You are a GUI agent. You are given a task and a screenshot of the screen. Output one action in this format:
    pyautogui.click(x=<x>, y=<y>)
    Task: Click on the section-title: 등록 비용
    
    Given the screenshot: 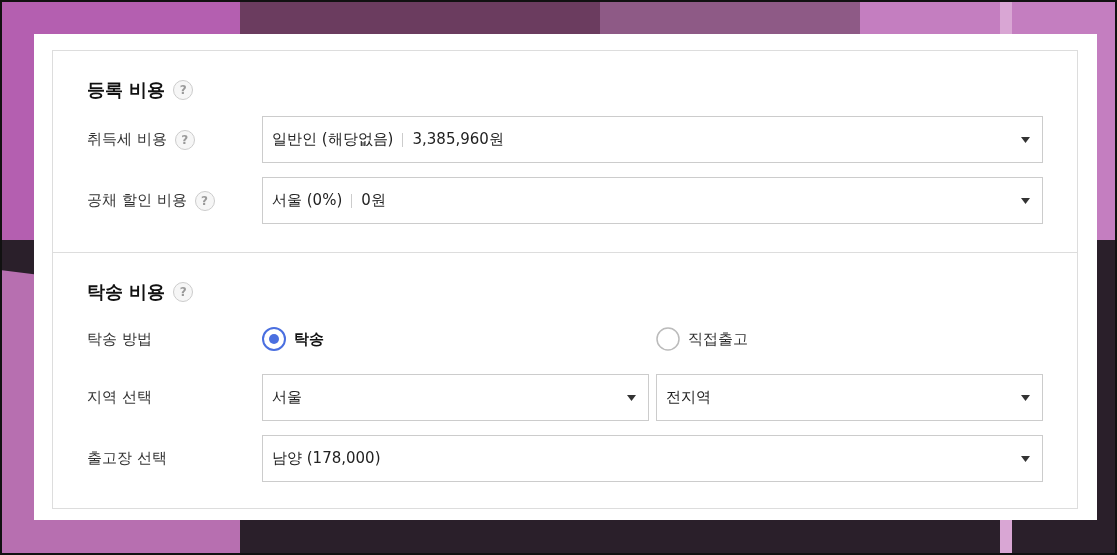 What is the action you would take?
    pyautogui.click(x=126, y=90)
    